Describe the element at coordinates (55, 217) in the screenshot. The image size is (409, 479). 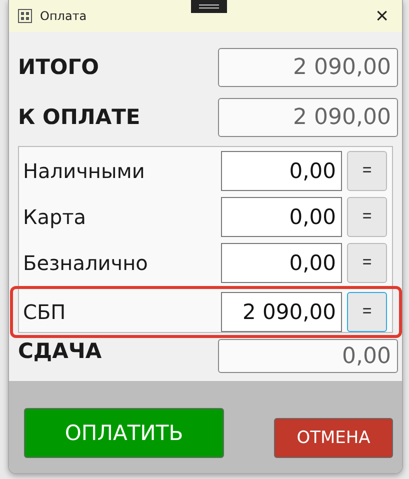
I see `payment-label: Карта` at that location.